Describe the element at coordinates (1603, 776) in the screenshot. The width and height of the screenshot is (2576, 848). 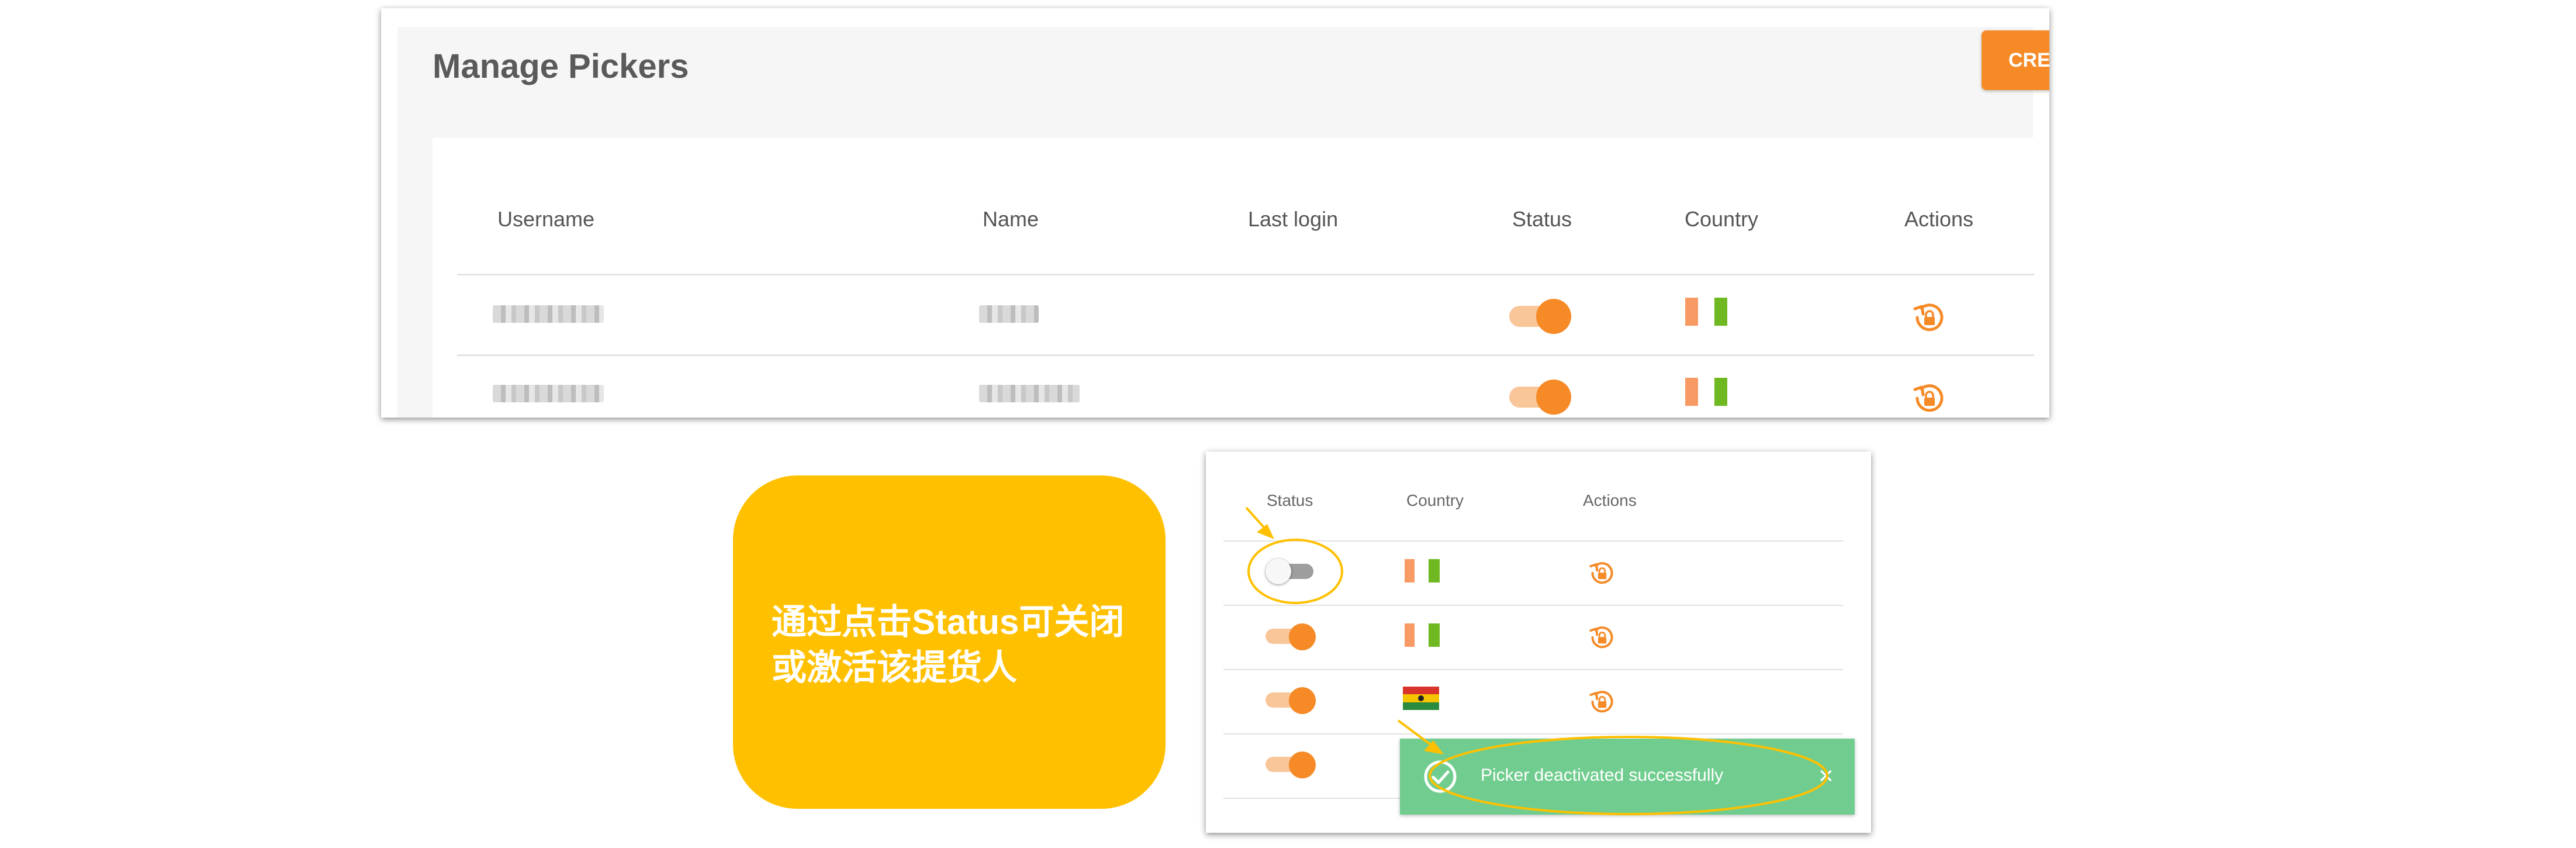
I see `toast-message: Picker deactivated successfully` at that location.